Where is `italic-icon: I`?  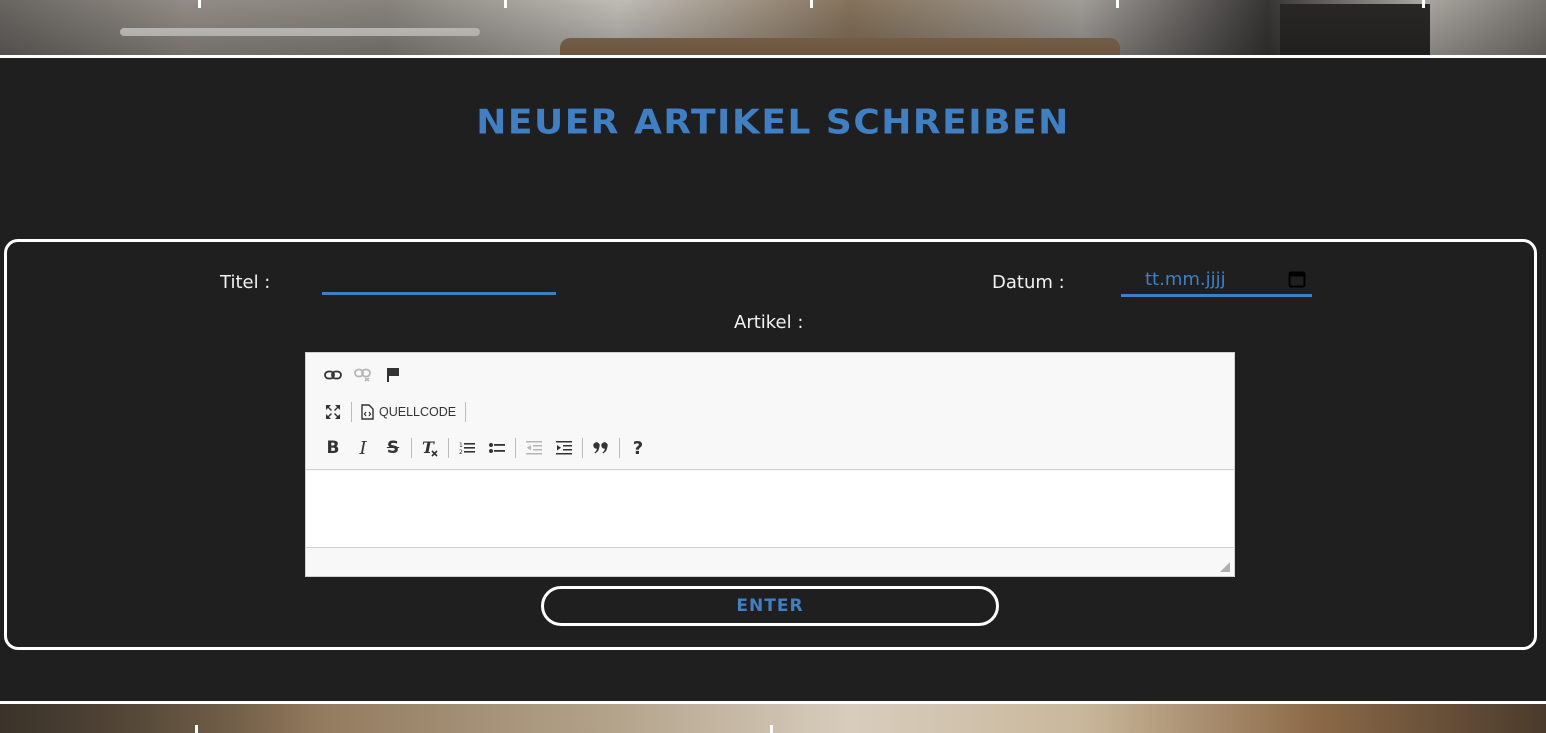 italic-icon: I is located at coordinates (363, 448).